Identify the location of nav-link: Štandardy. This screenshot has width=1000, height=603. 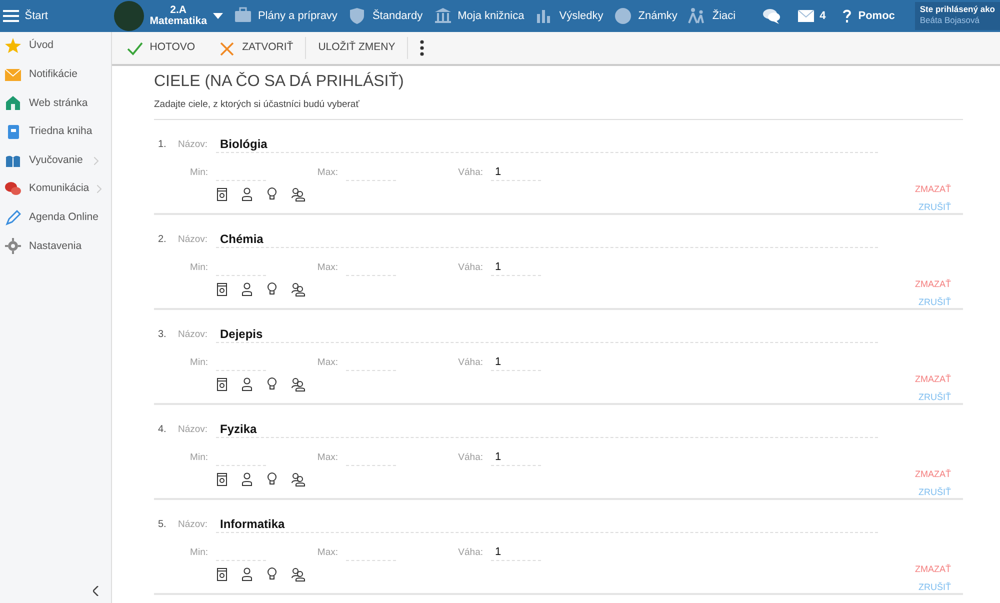
(385, 16).